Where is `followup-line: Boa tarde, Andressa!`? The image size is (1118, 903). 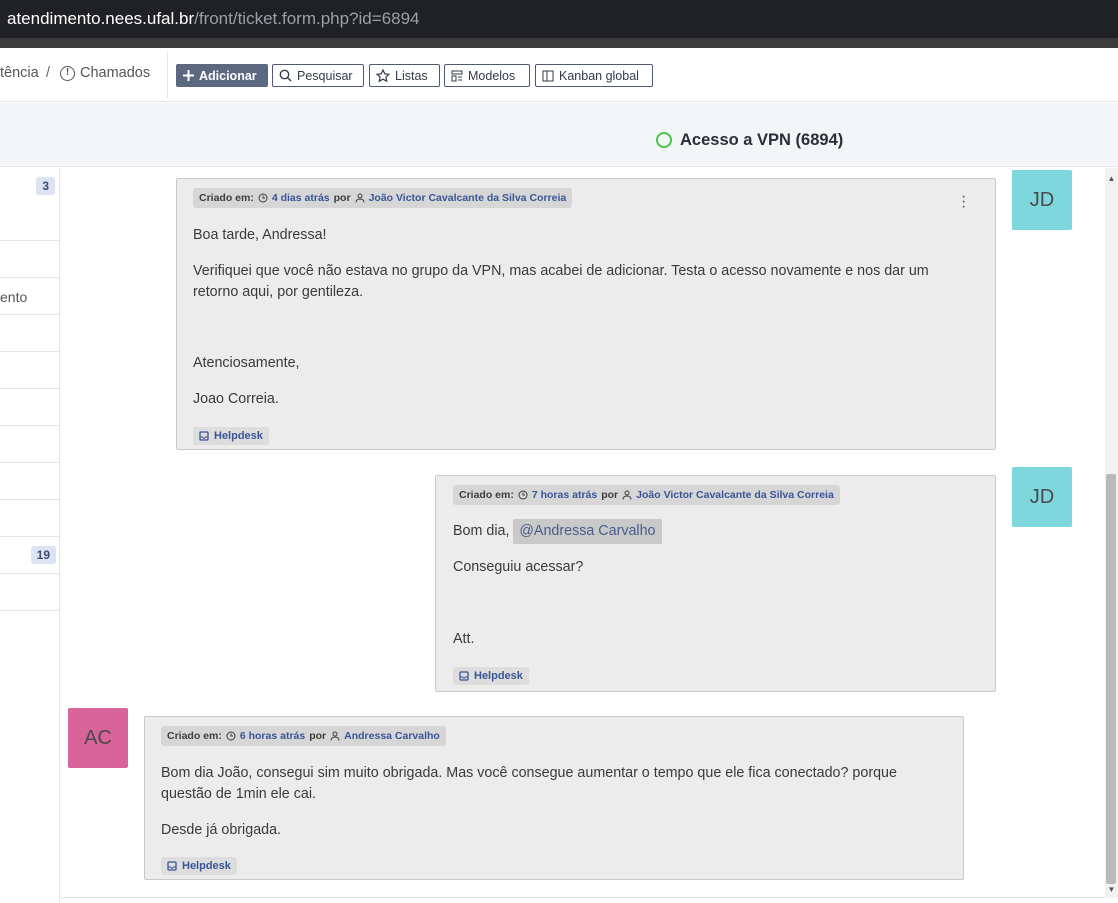 followup-line: Boa tarde, Andressa! is located at coordinates (260, 235).